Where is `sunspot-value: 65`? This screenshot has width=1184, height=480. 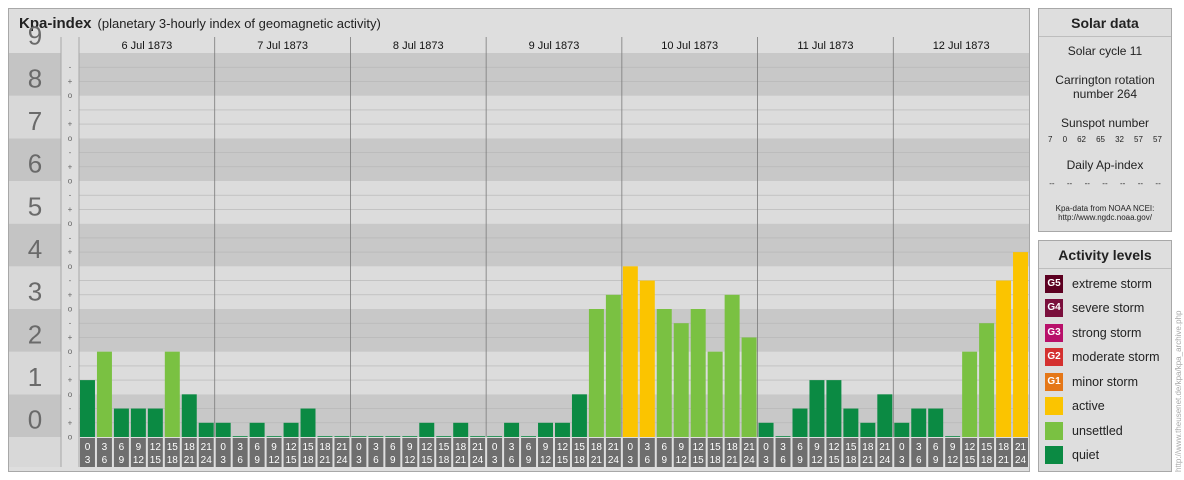
sunspot-value: 65 is located at coordinates (1100, 139).